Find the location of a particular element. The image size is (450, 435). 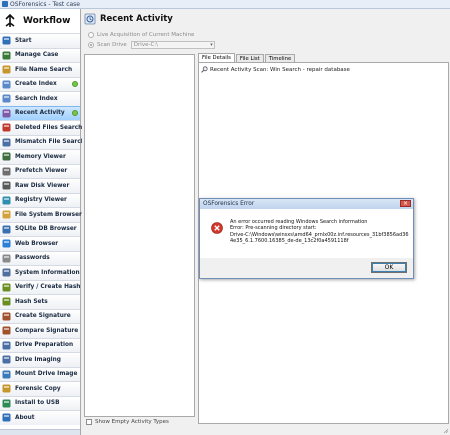

workflow-item-label: Start is located at coordinates (23, 40).